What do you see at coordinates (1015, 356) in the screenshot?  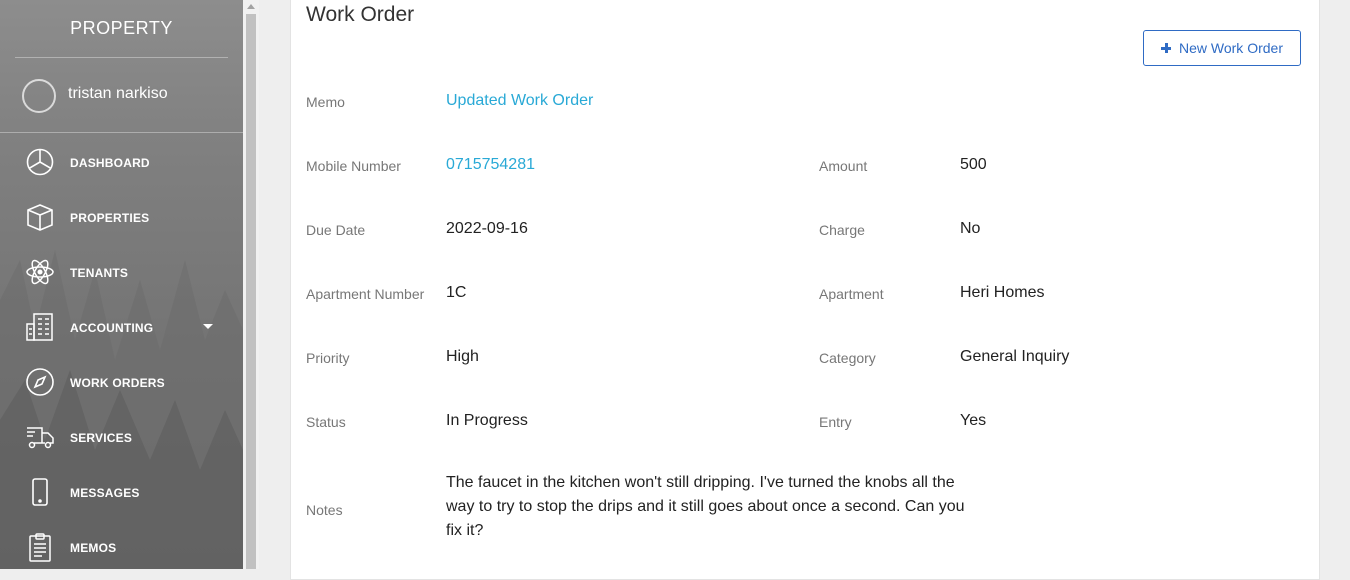 I see `category-value: General Inquiry` at bounding box center [1015, 356].